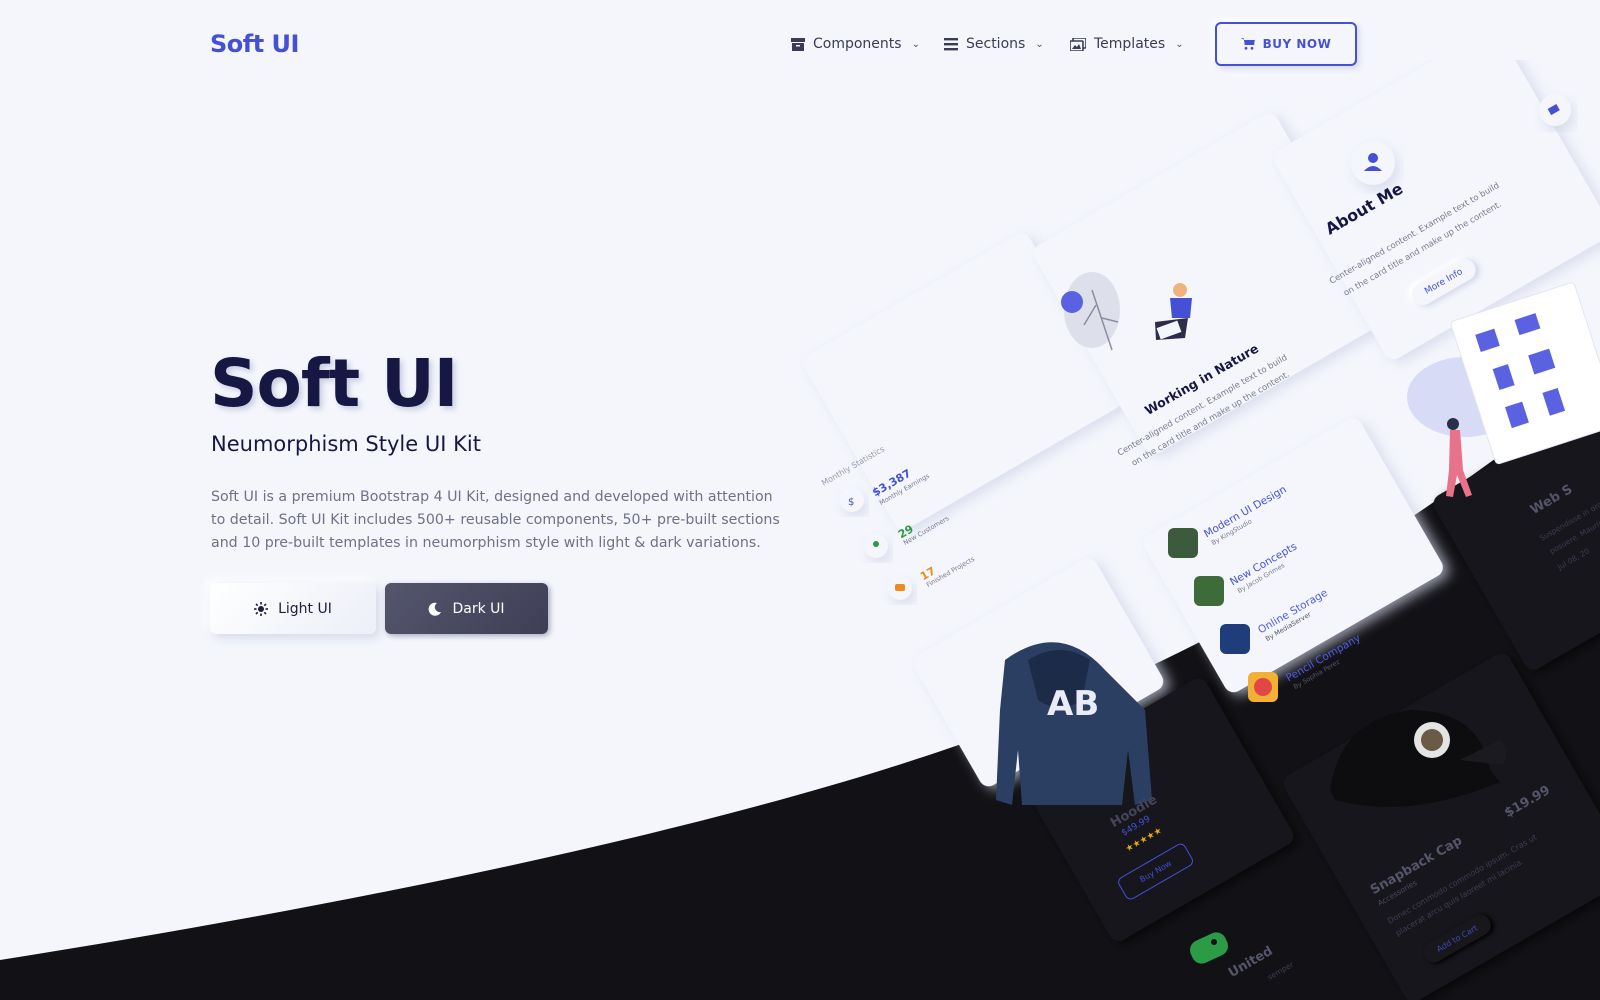  I want to click on dark-ui-button: Dark UI, so click(466, 608).